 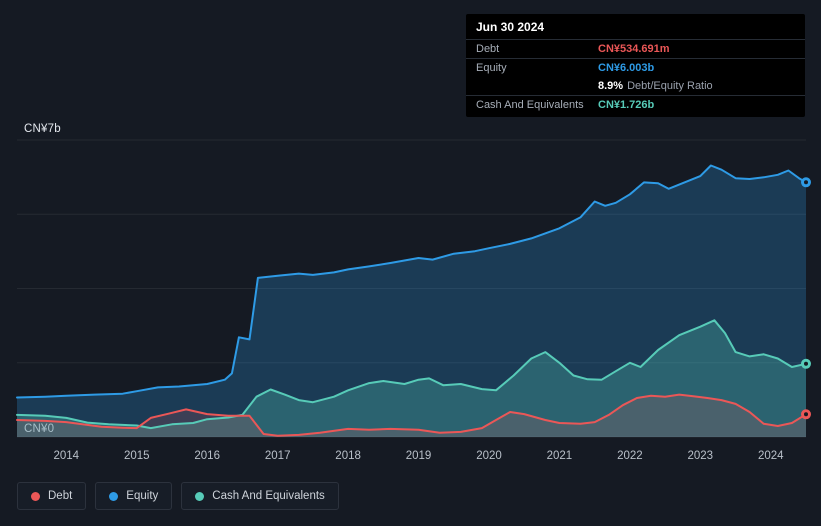 I want to click on legend-item-cash: Cash And Equivalents, so click(x=260, y=496).